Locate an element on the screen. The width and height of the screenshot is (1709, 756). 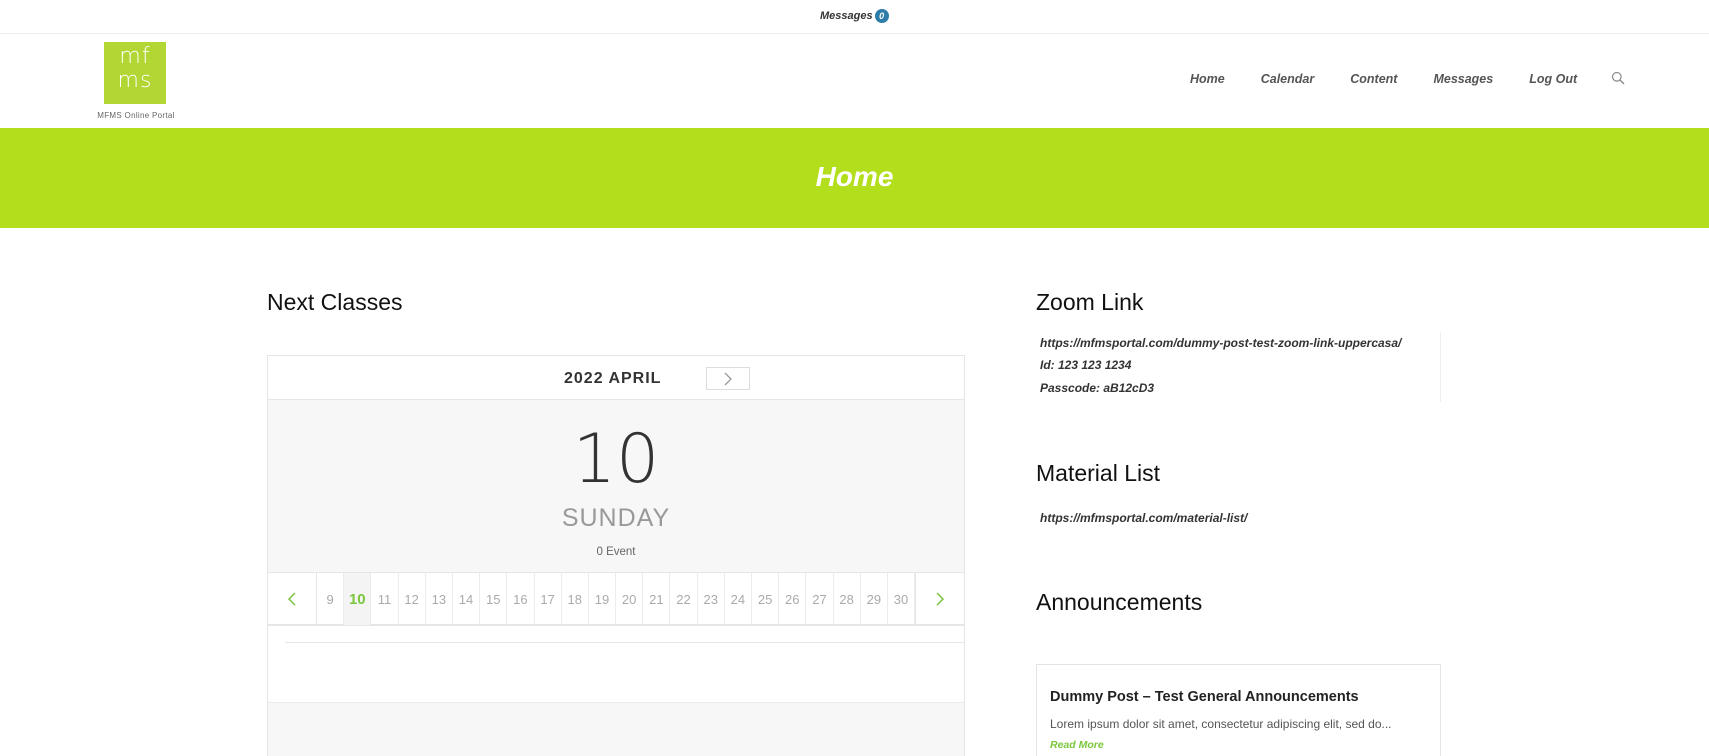
nav-item-logout: Log Out is located at coordinates (1553, 79).